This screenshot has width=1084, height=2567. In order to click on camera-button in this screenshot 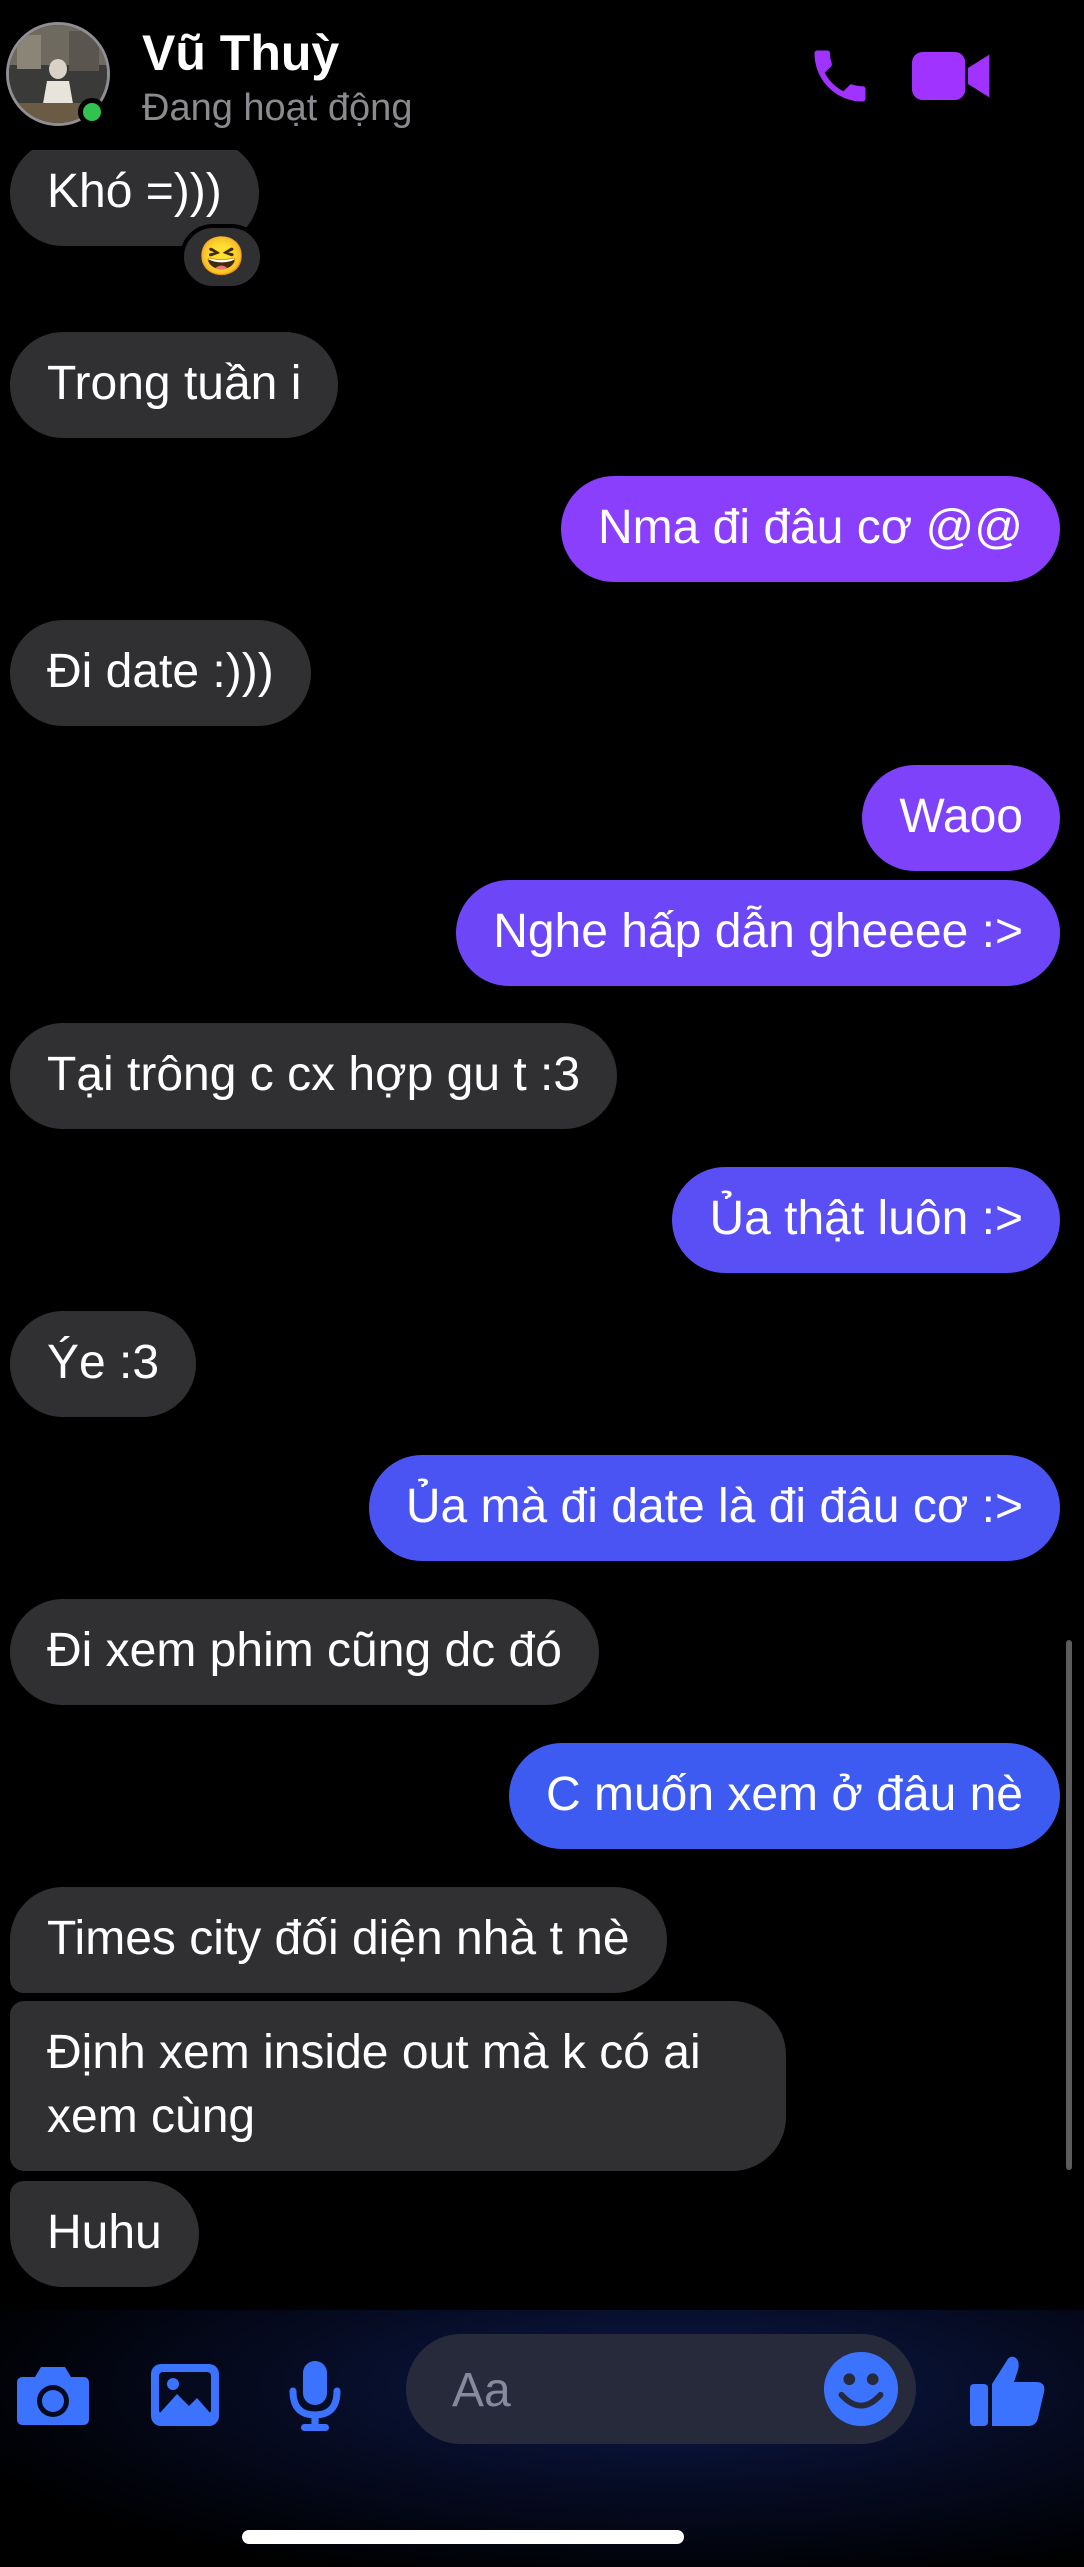, I will do `click(53, 2395)`.